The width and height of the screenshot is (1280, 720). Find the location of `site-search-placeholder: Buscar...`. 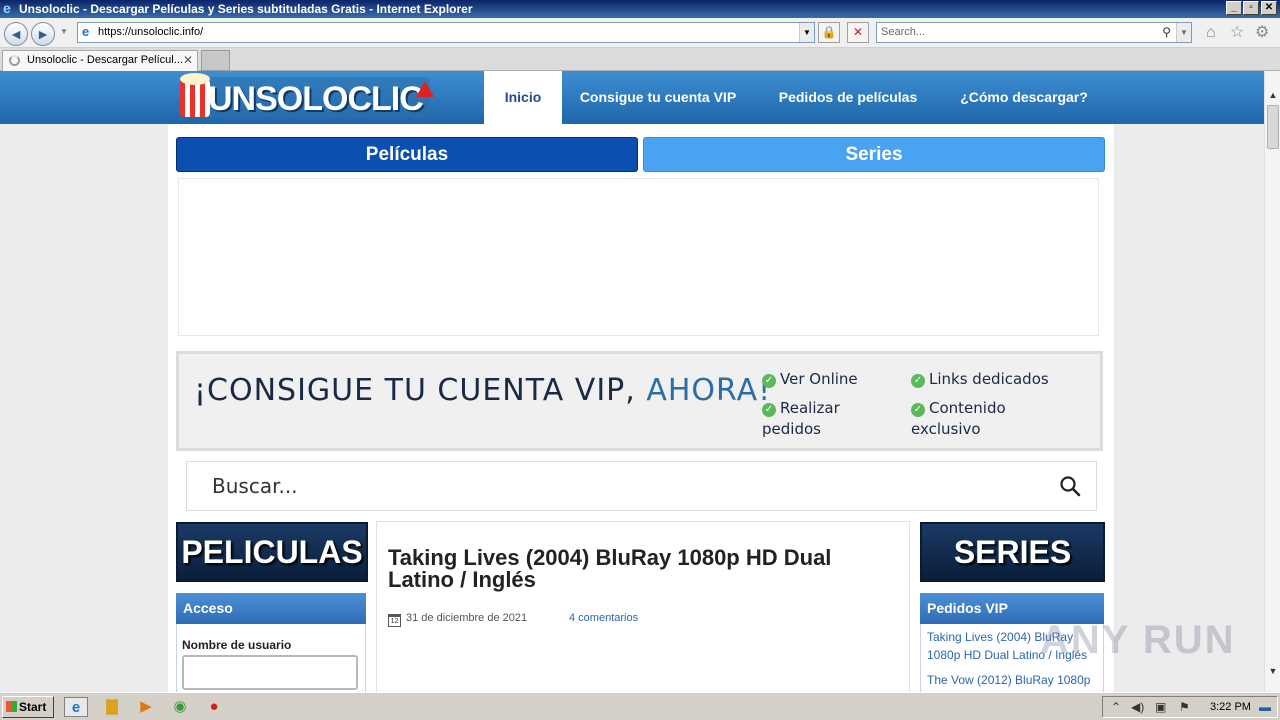

site-search-placeholder: Buscar... is located at coordinates (255, 486).